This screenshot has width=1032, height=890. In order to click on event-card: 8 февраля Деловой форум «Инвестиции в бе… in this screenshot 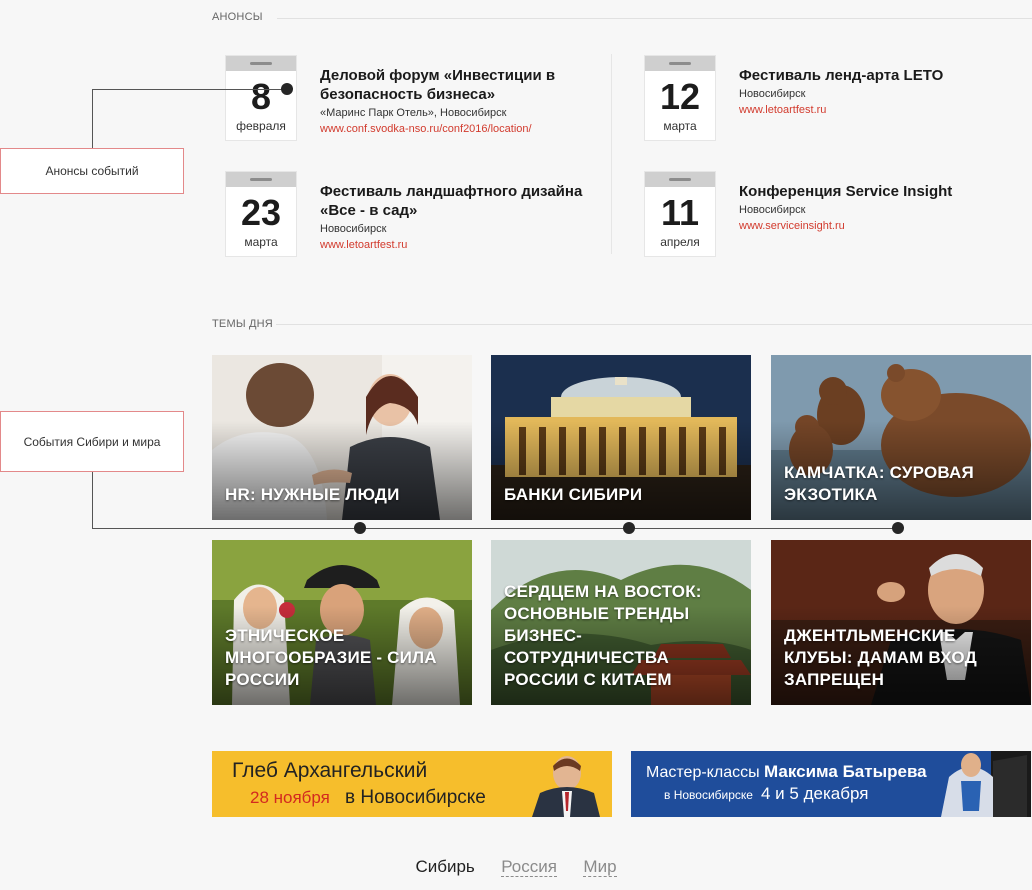, I will do `click(402, 101)`.